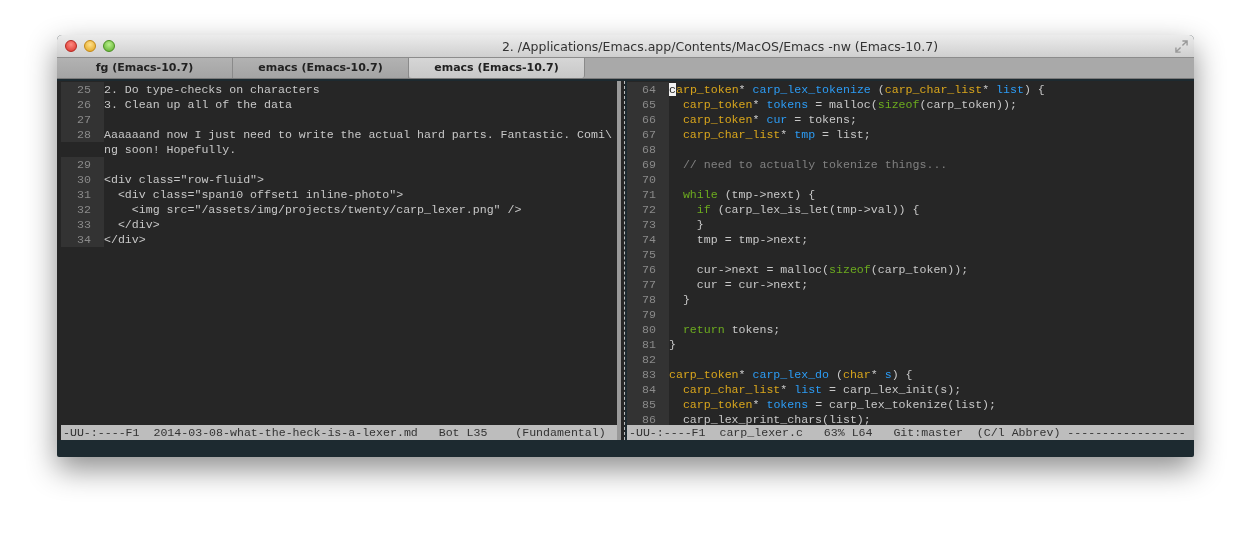 The height and width of the screenshot is (537, 1251). What do you see at coordinates (109, 46) in the screenshot?
I see `zoom-button` at bounding box center [109, 46].